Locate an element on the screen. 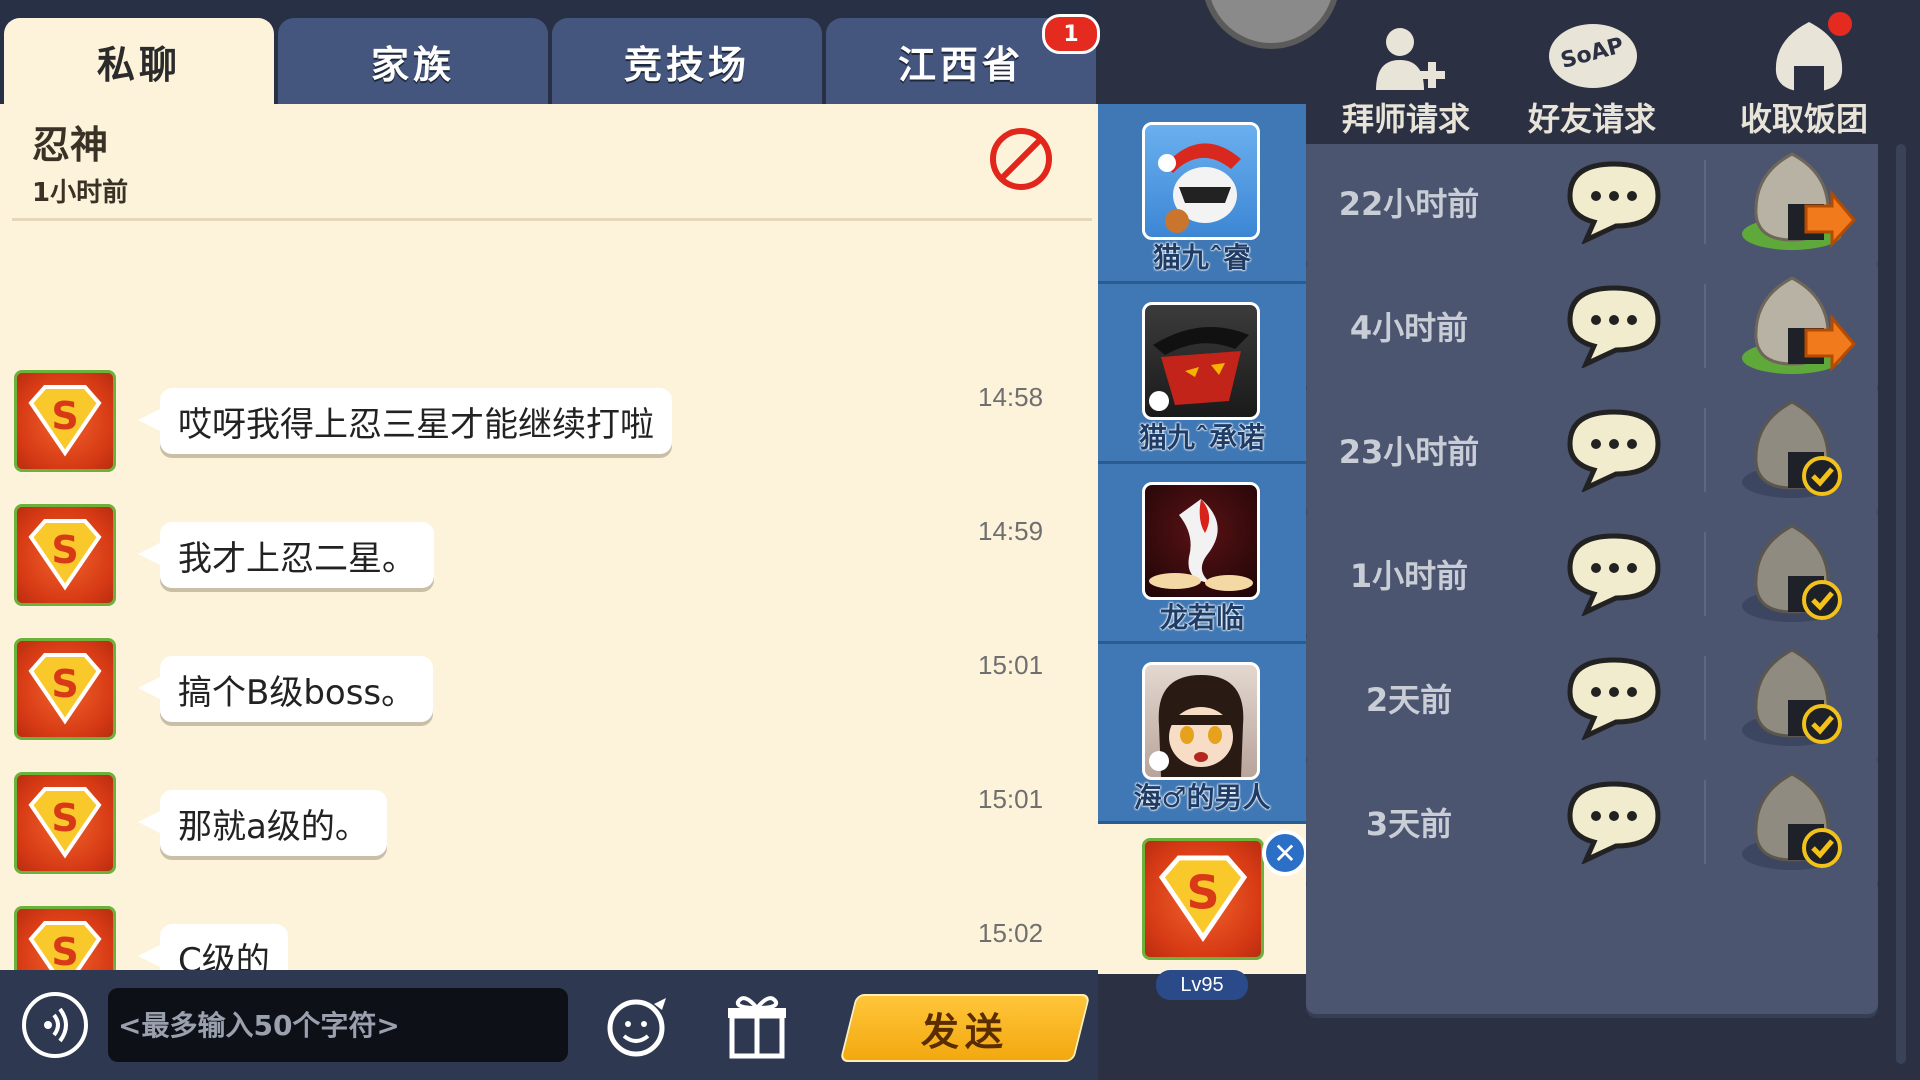 This screenshot has height=1080, width=1920. friend-row: 3天前 is located at coordinates (1592, 822).